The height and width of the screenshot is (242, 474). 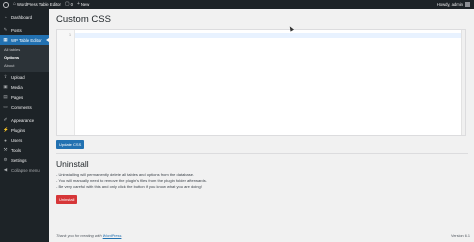 I want to click on user-icon: ●, so click(x=5, y=140).